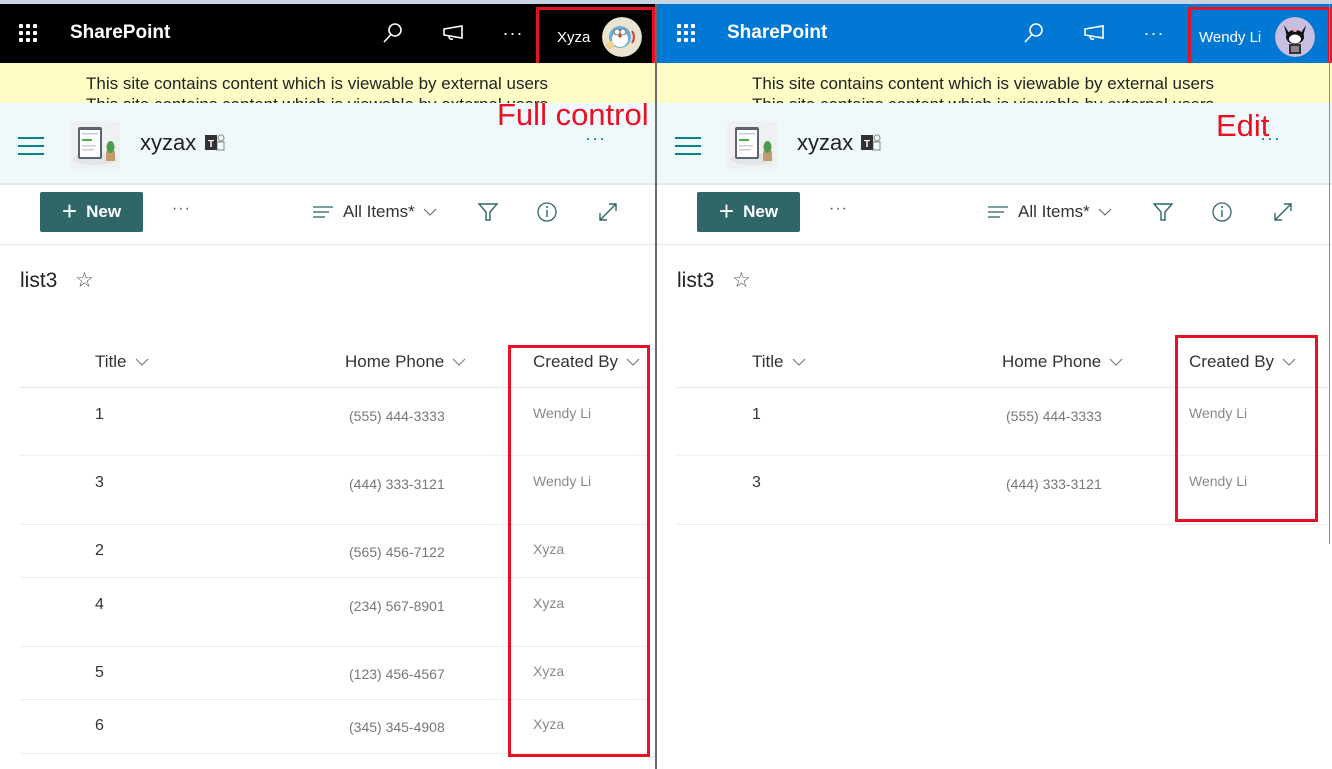  Describe the element at coordinates (328, 33) in the screenshot. I see `suite-bar: SharePoint ··· Xyza` at that location.